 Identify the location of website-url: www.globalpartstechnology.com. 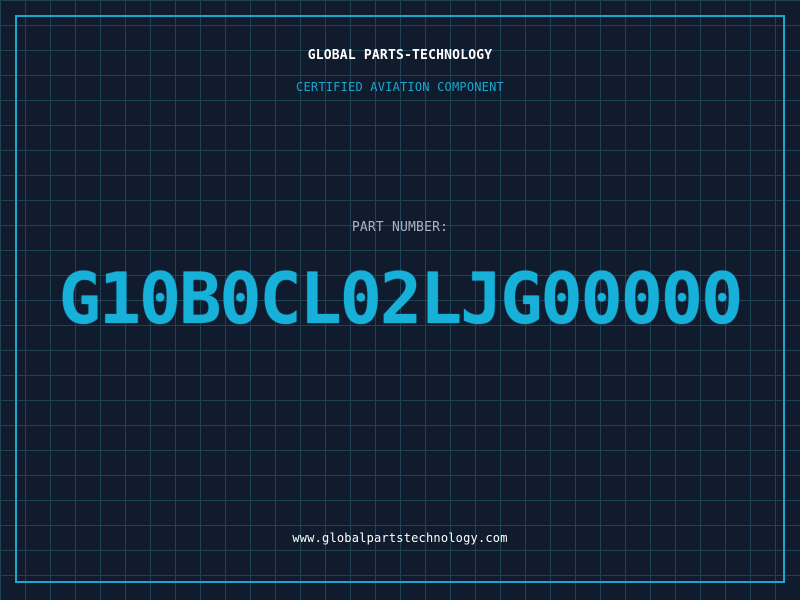
(400, 538).